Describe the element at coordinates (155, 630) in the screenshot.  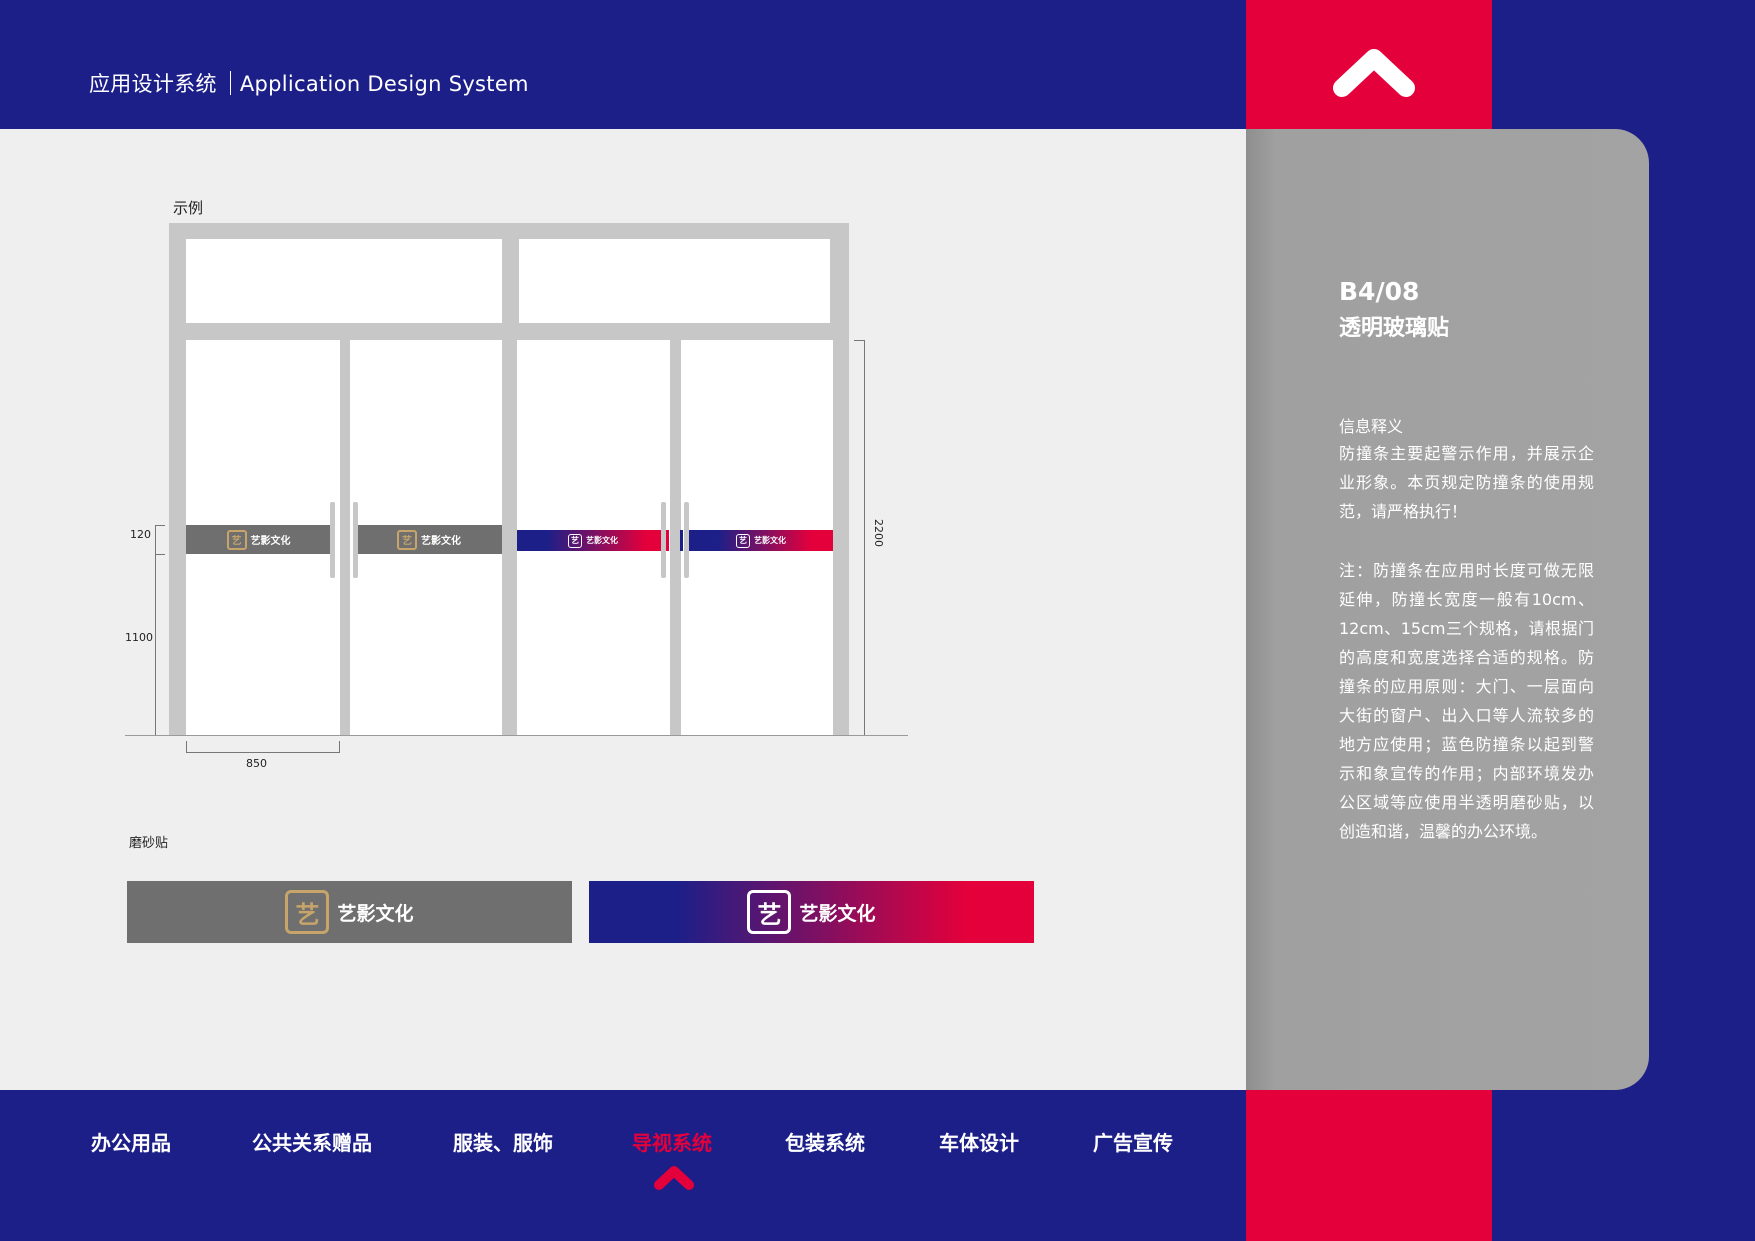
I see `dimension-line-vertical` at that location.